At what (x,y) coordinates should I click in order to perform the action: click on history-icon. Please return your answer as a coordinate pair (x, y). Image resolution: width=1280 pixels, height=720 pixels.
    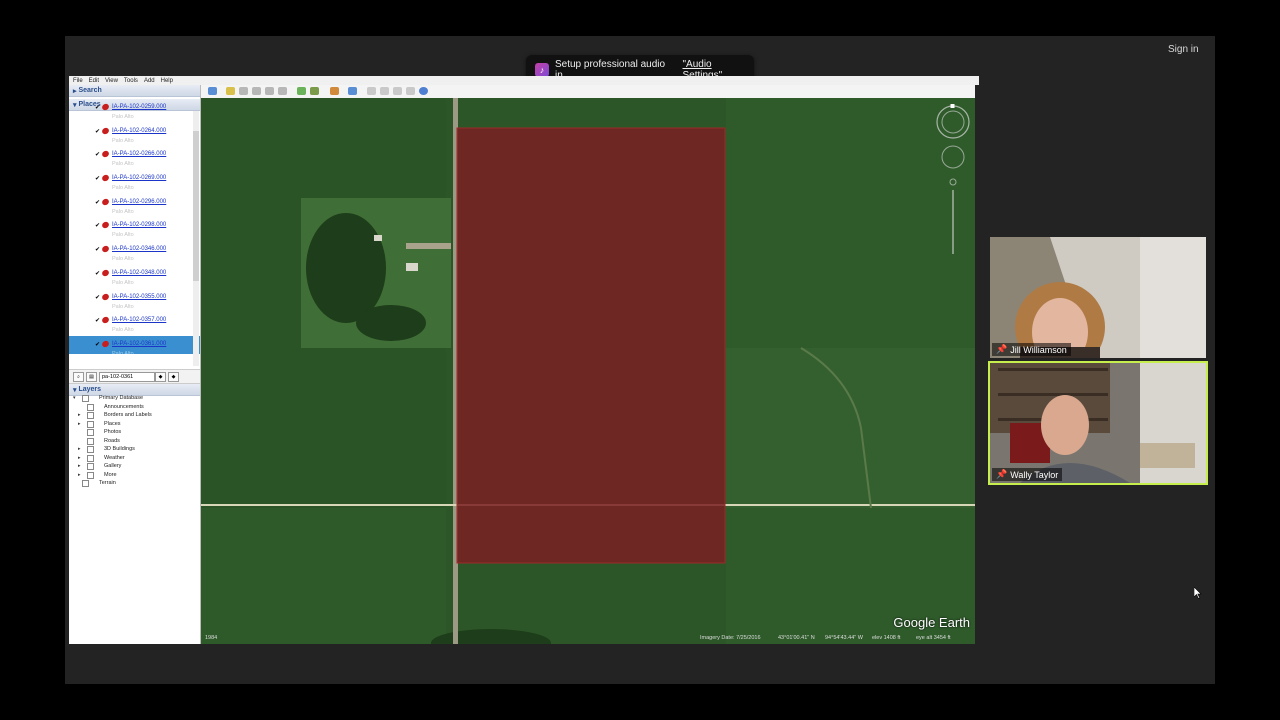
    Looking at the image, I should click on (301, 91).